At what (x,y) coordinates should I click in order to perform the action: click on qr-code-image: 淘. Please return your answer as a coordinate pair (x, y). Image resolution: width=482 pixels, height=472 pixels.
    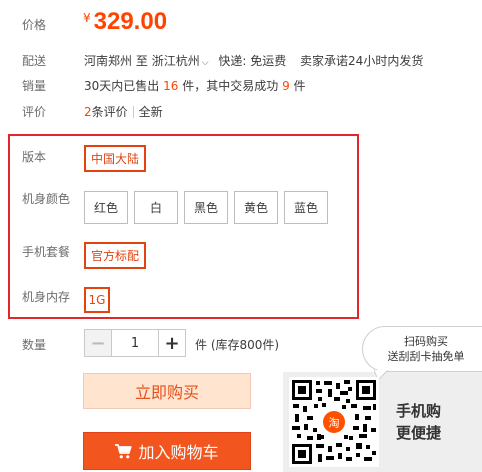
    Looking at the image, I should click on (334, 422).